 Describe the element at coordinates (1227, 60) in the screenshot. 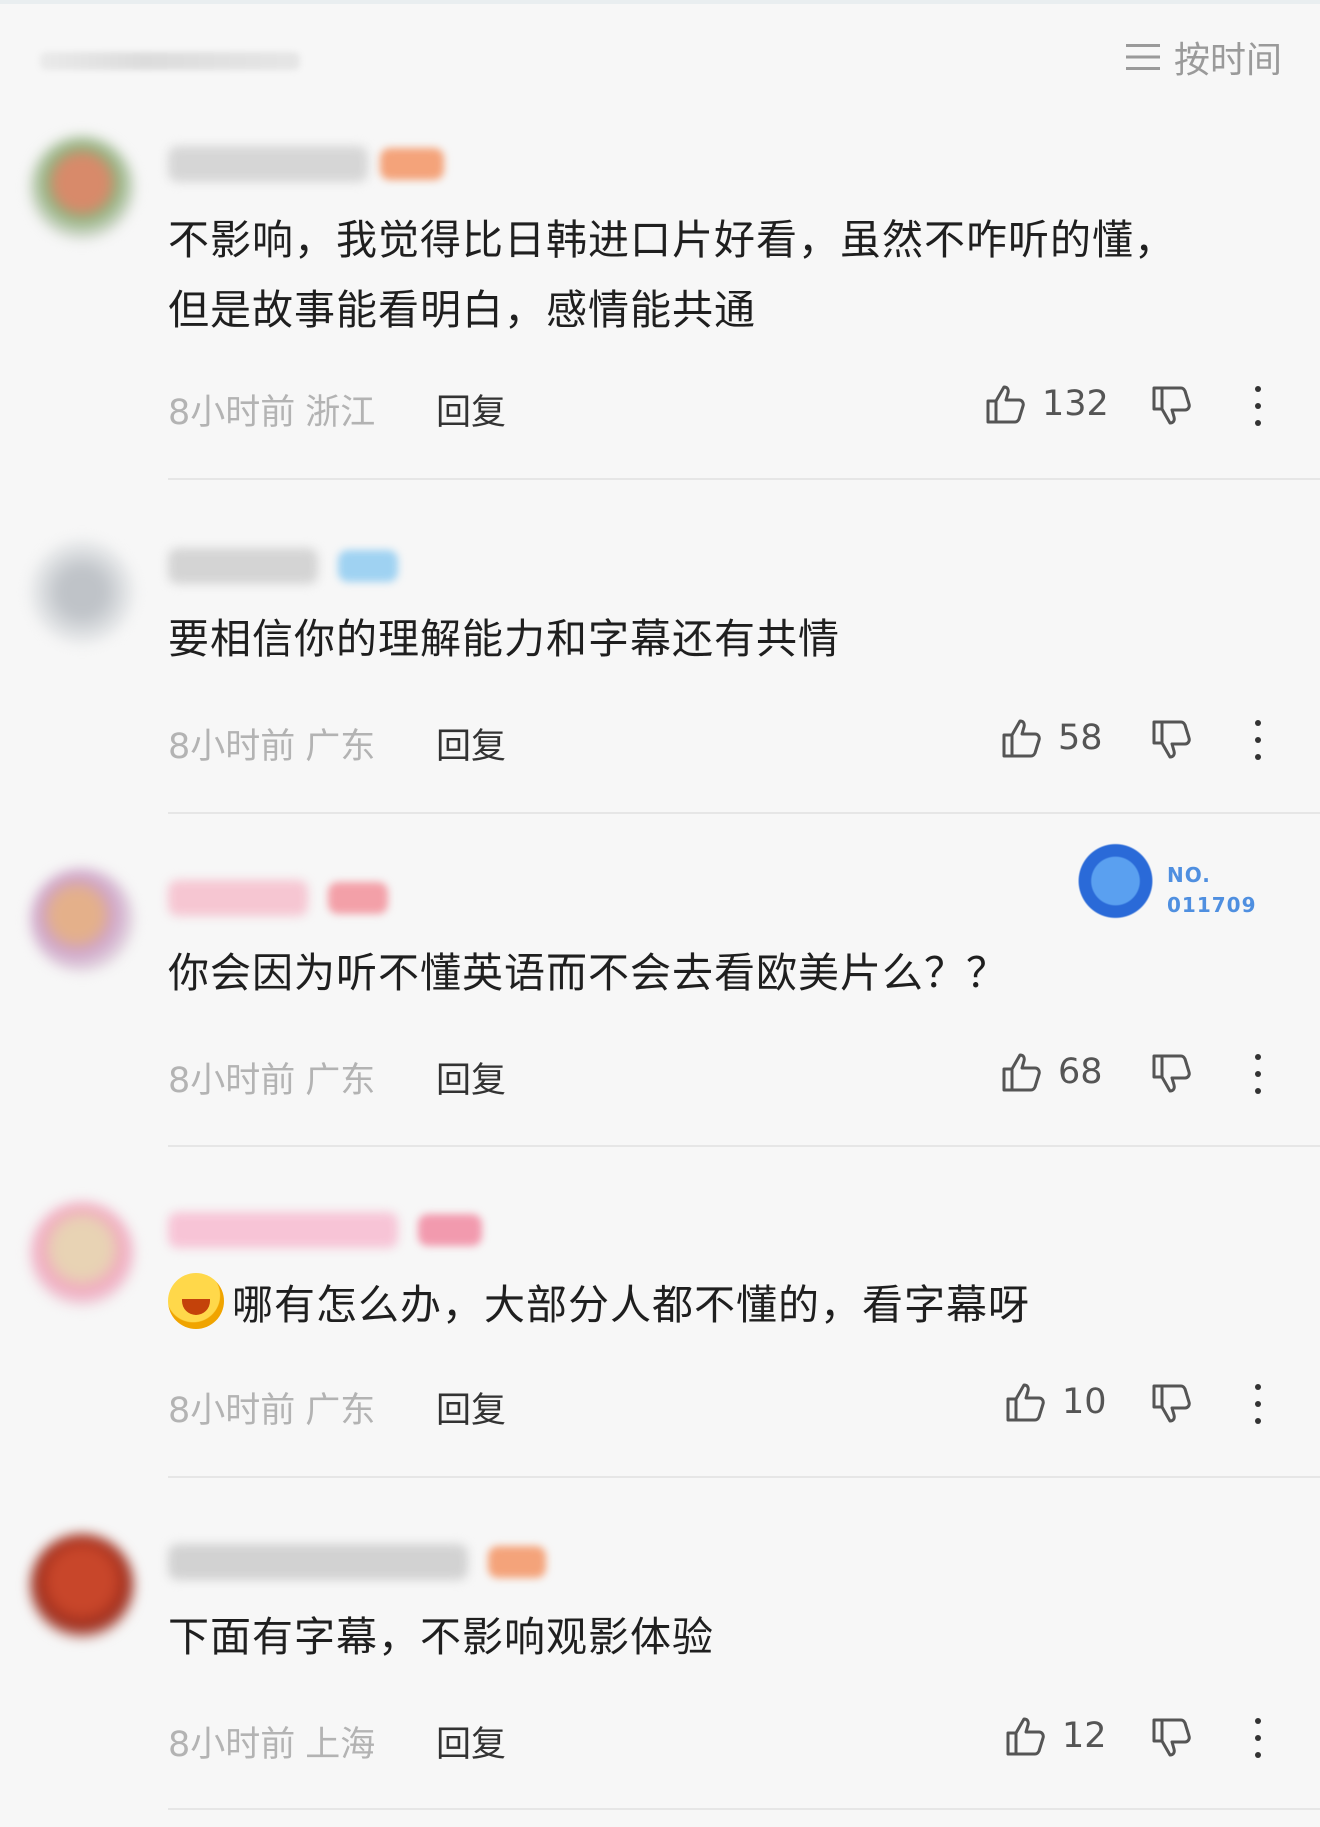

I see `sort-label: 按时间` at that location.